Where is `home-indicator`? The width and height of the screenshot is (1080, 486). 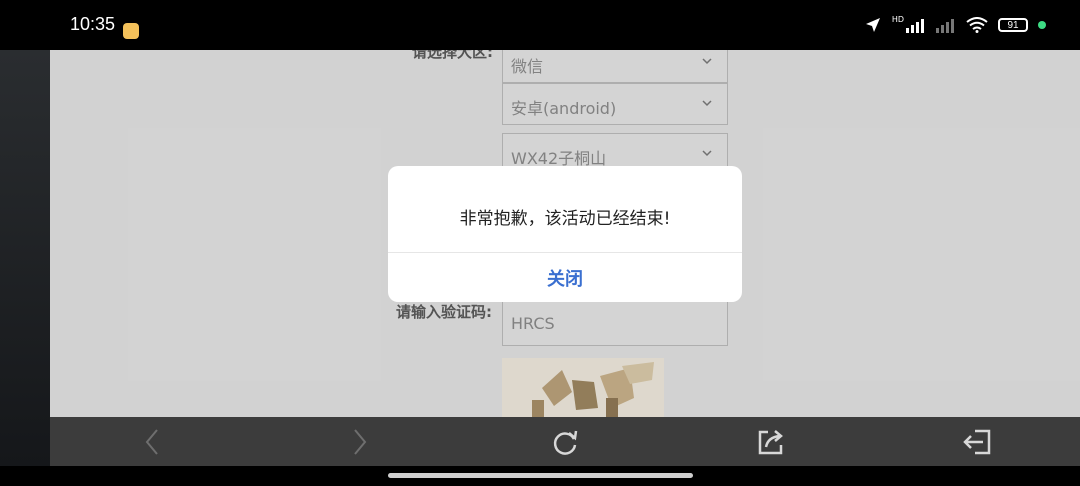
home-indicator is located at coordinates (540, 475).